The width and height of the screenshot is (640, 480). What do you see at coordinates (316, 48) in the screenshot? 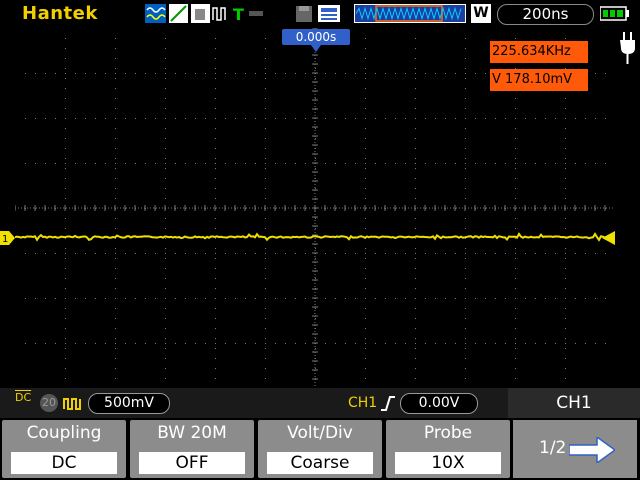
I see `trigger-position-marker-icon` at bounding box center [316, 48].